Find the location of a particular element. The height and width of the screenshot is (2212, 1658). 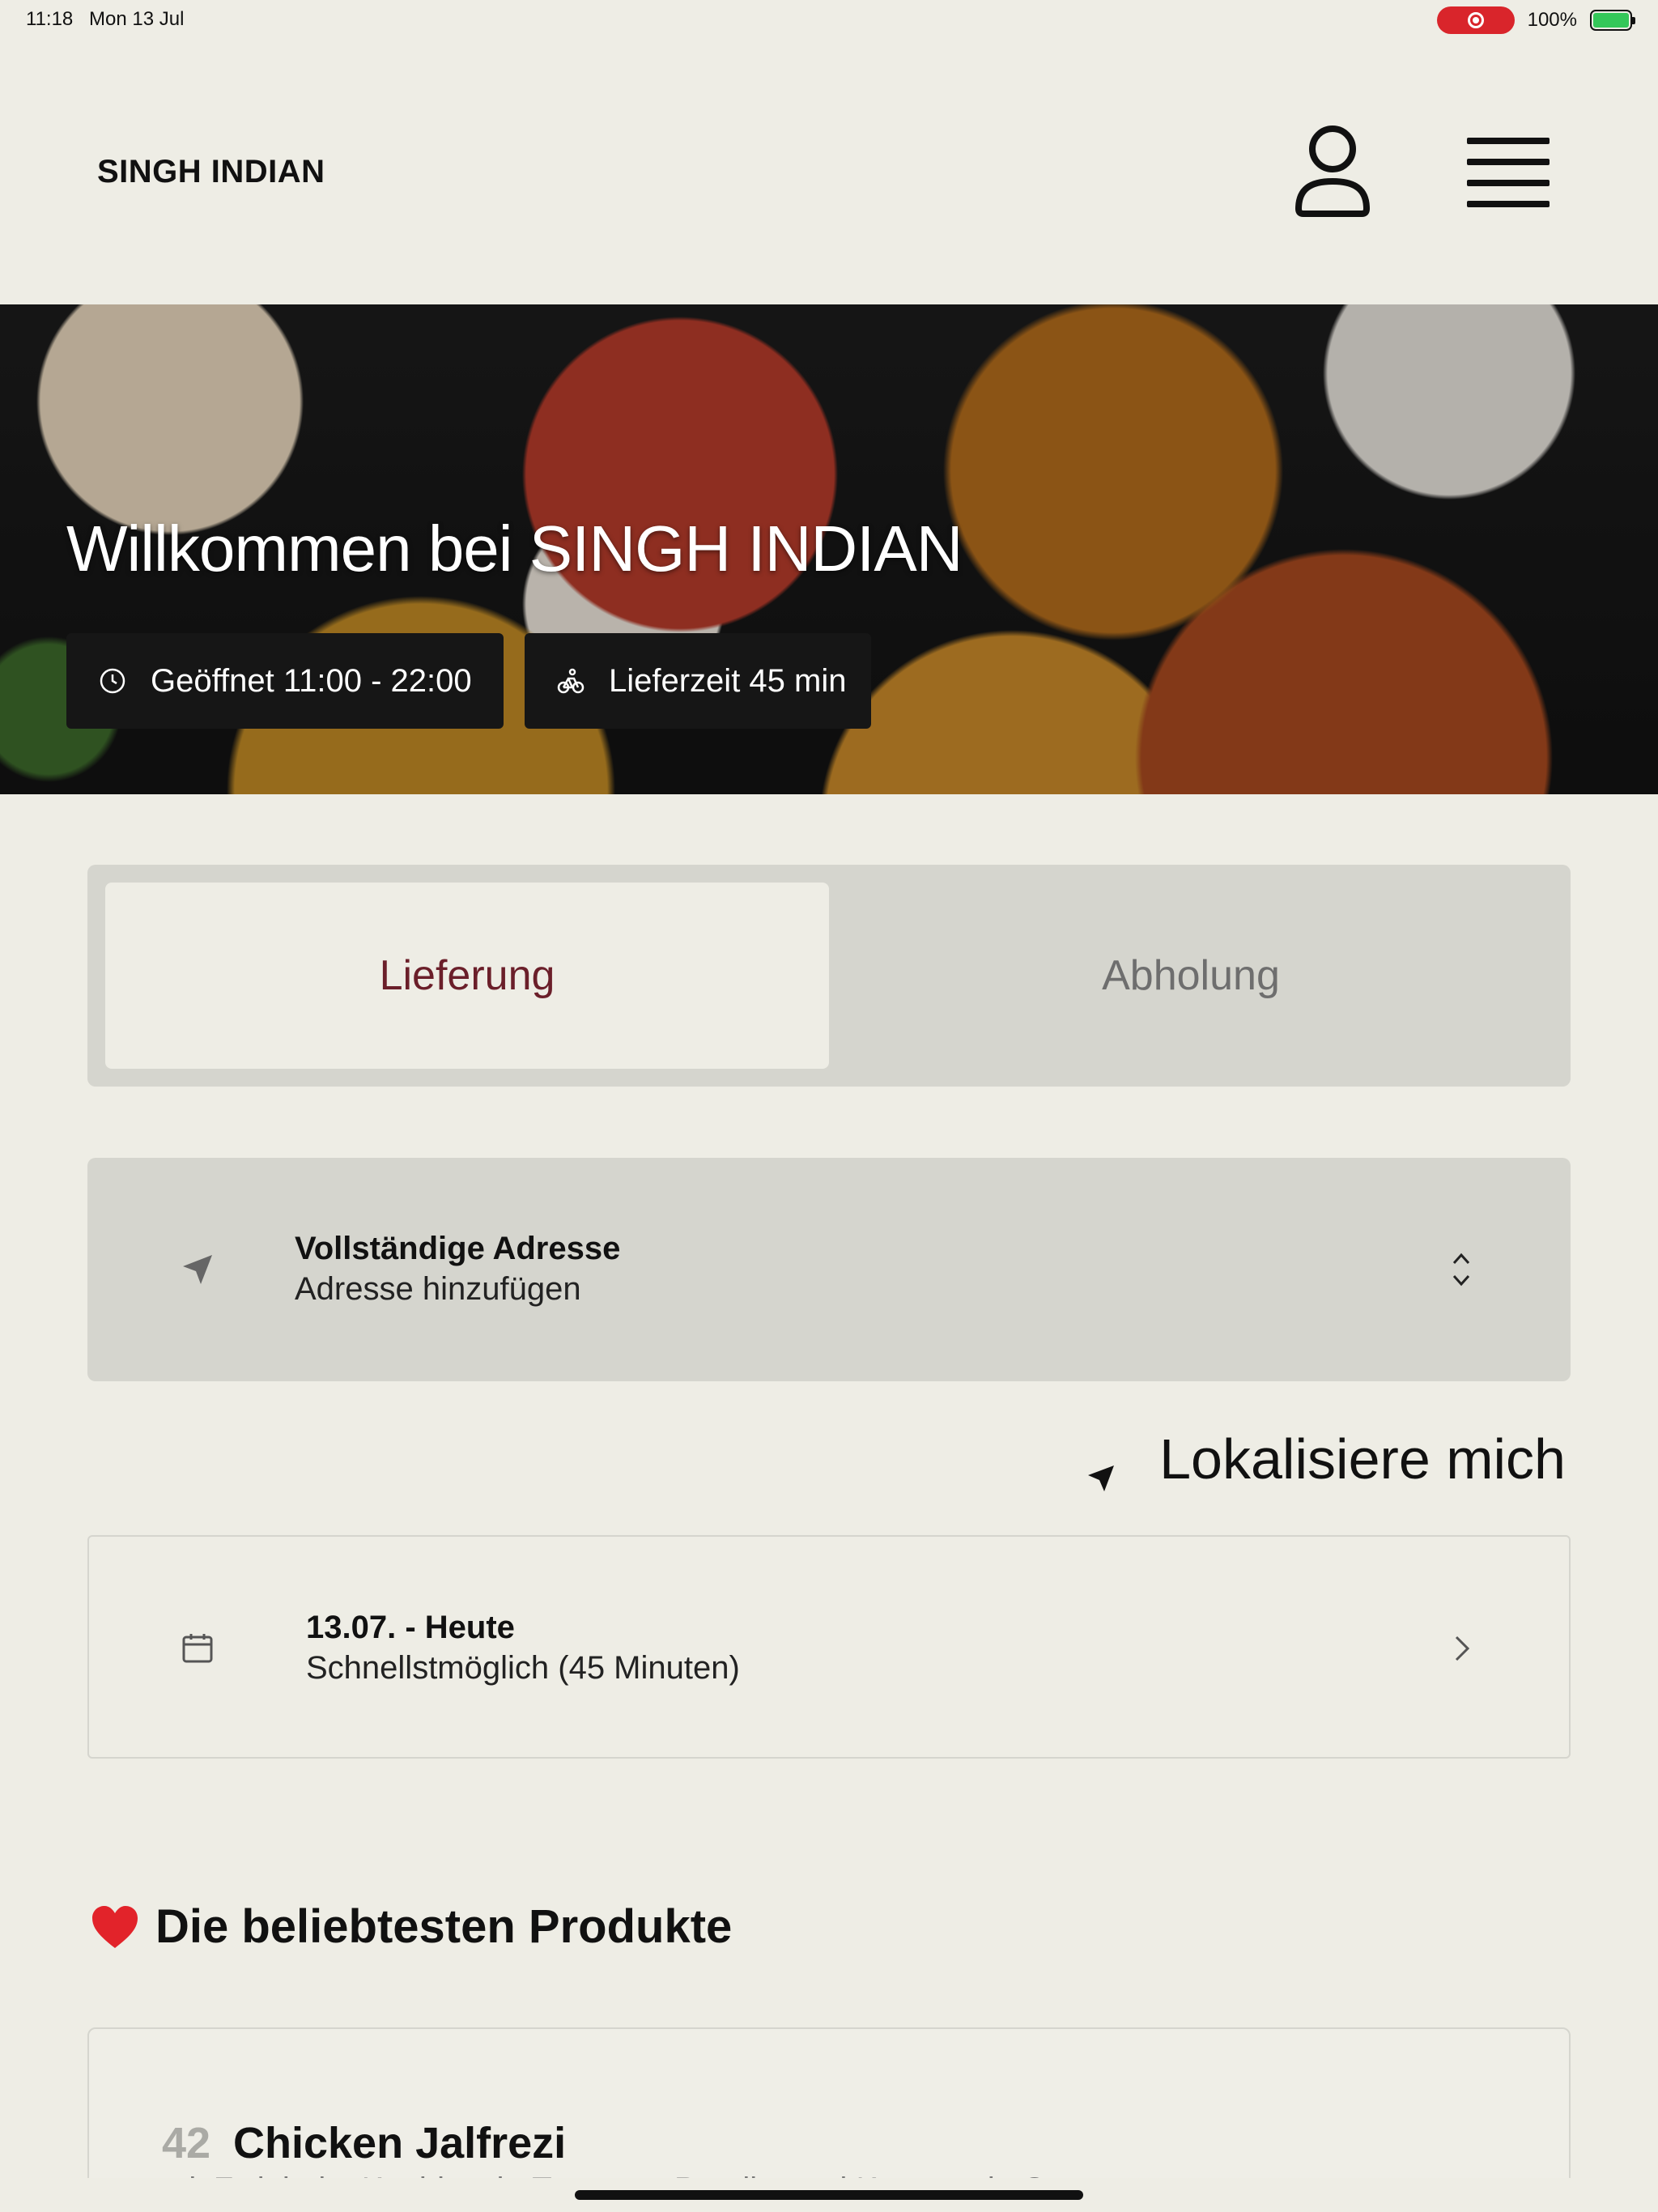

hero-title: Willkommen bei SINGH INDIAN is located at coordinates (514, 549).